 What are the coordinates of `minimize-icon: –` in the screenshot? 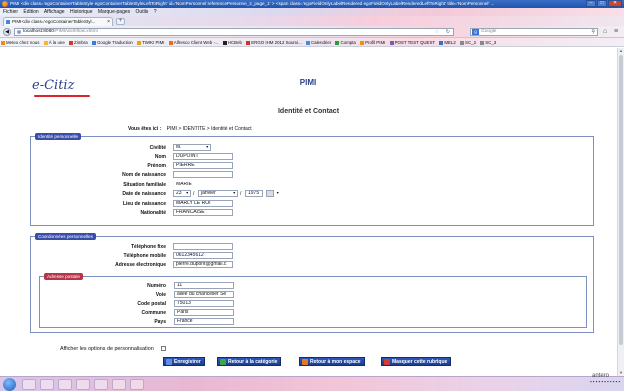 It's located at (591, 3).